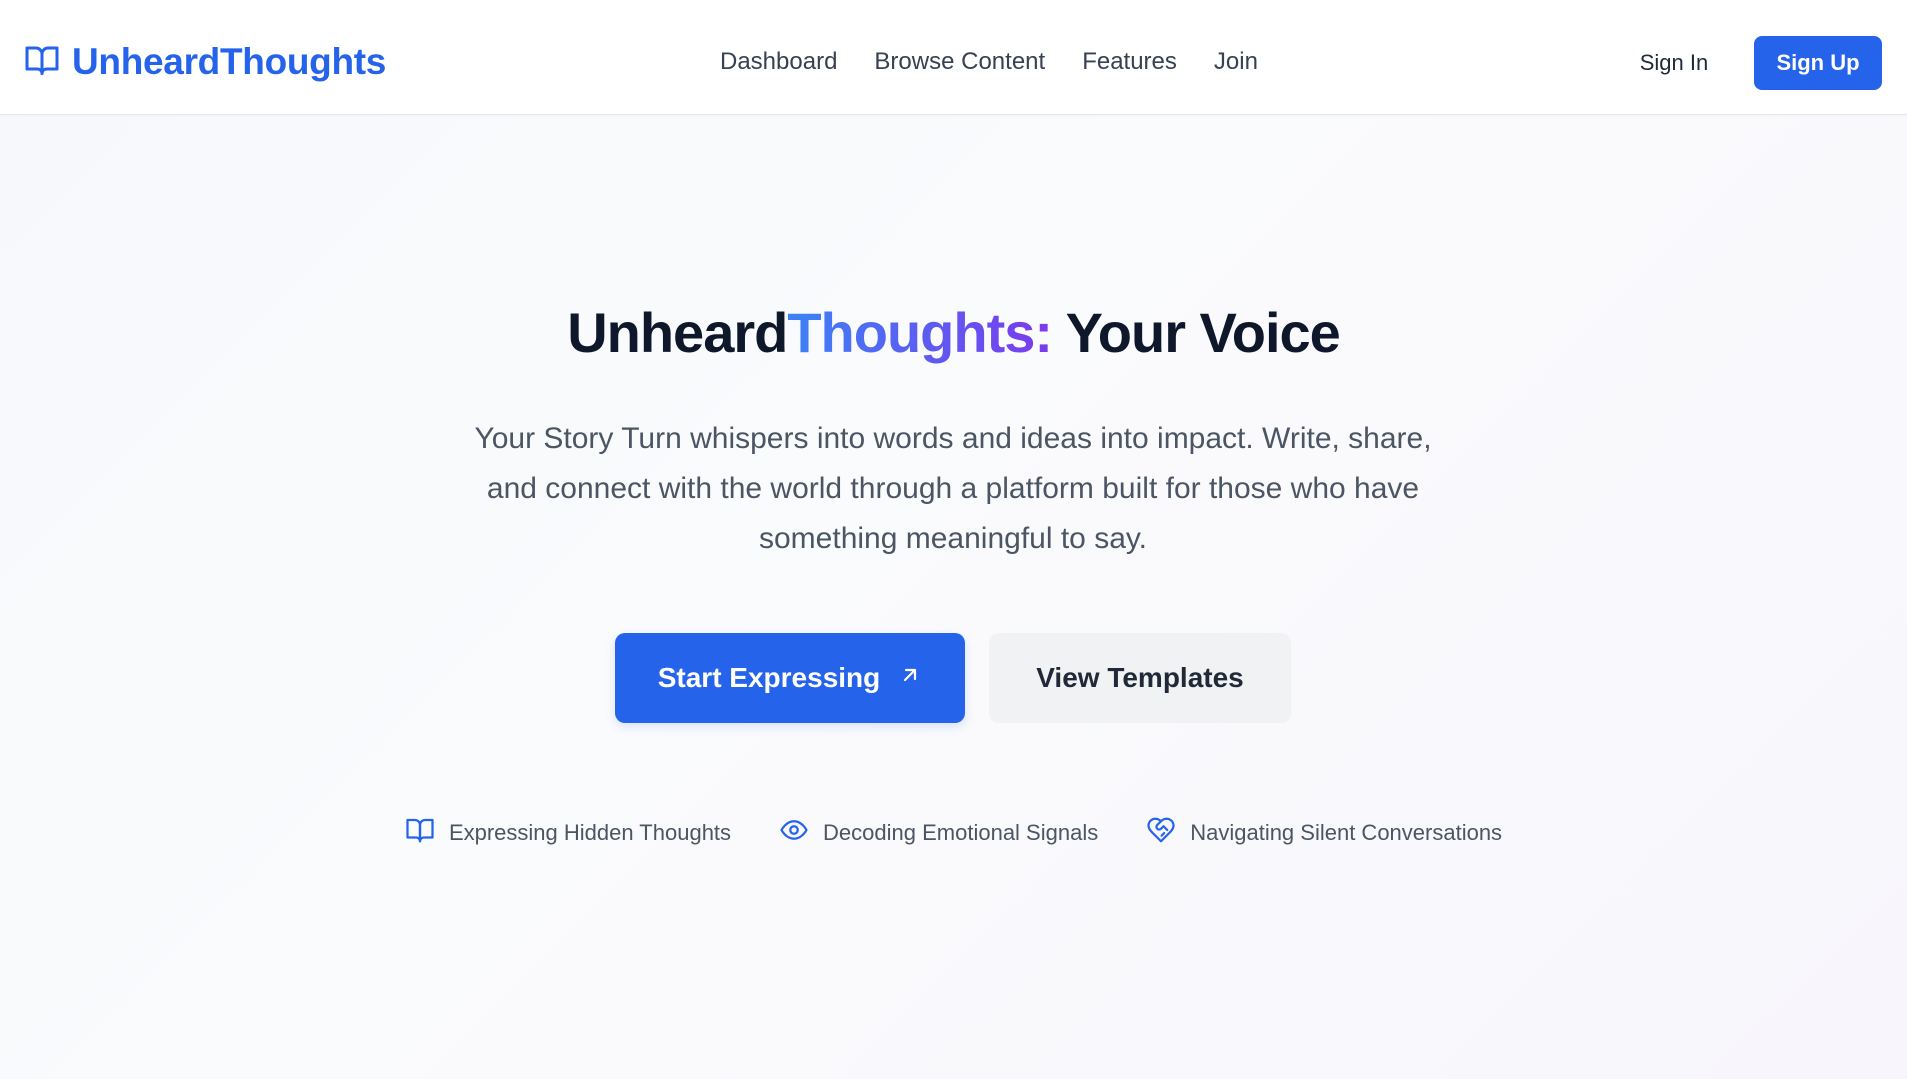  I want to click on nav-join: Join, so click(1236, 62).